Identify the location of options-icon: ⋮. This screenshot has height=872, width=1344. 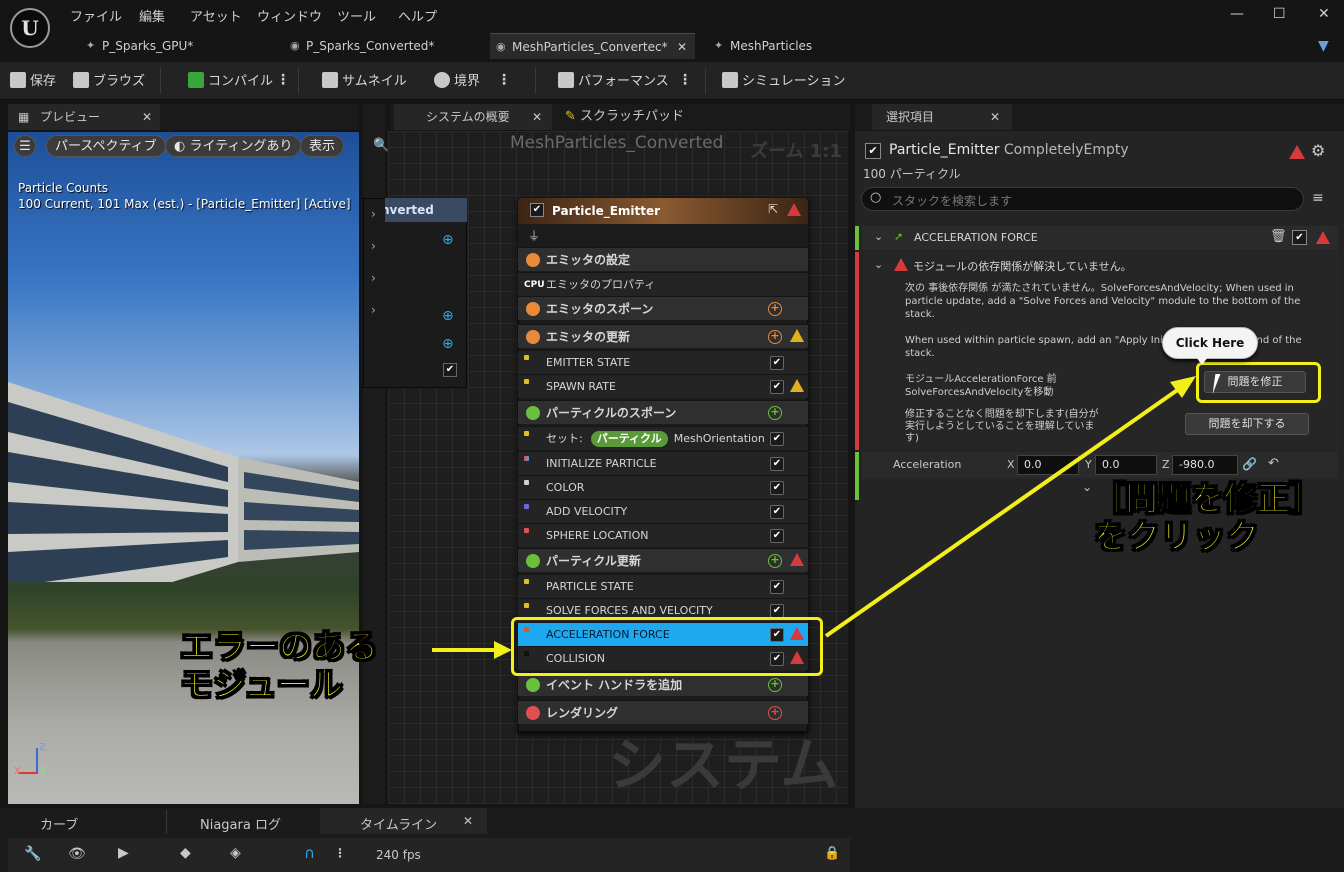
(340, 853).